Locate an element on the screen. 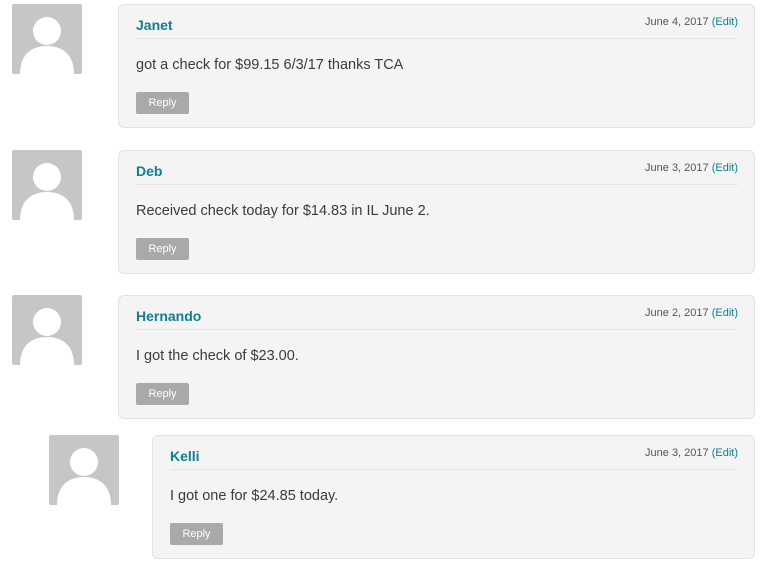 This screenshot has width=767, height=567. comment-text: got a check for $99.15 6/3/17 thanks TCA is located at coordinates (270, 65).